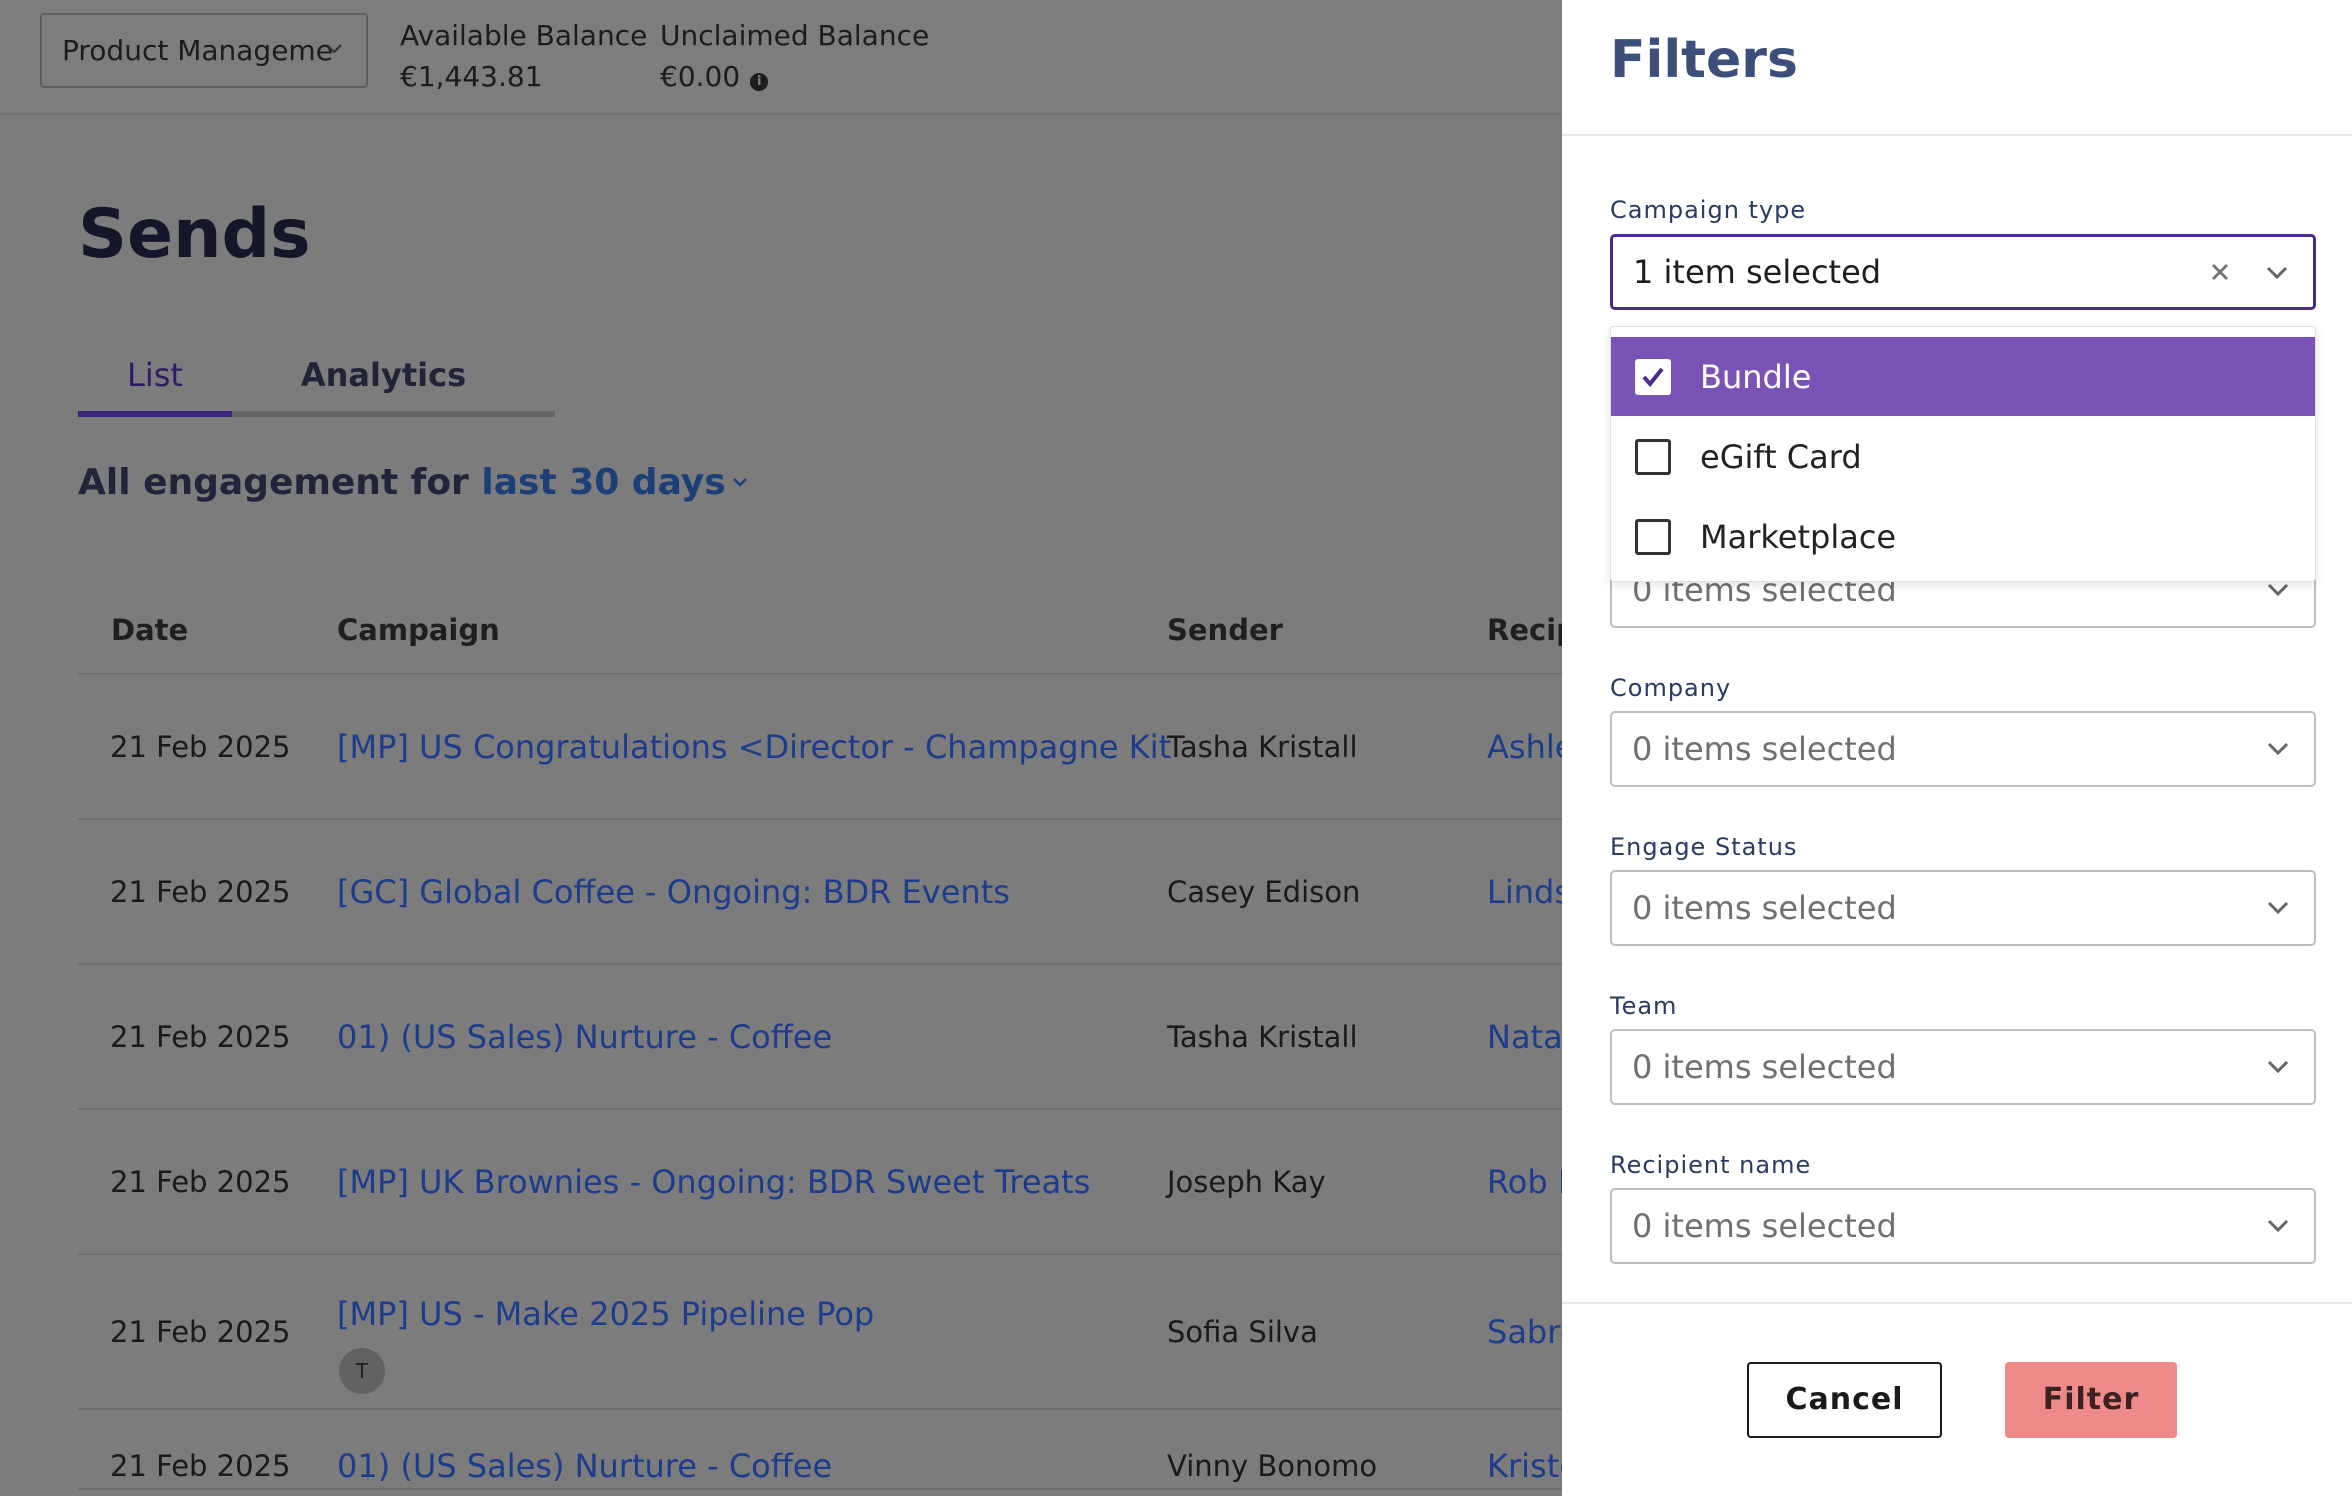  What do you see at coordinates (1963, 272) in the screenshot?
I see `campaign-type-select: 1 item selected` at bounding box center [1963, 272].